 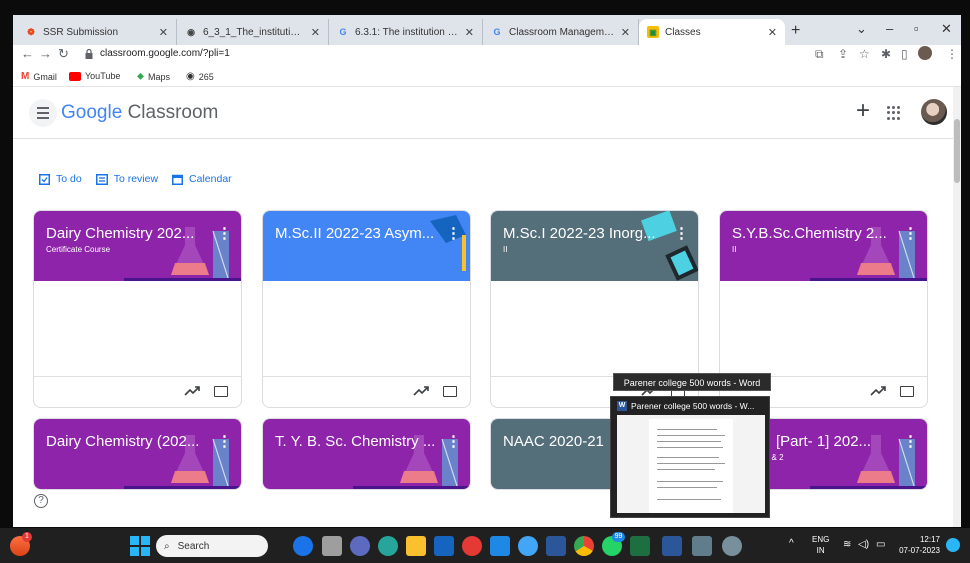 I want to click on file-explorer-icon, so click(x=416, y=546).